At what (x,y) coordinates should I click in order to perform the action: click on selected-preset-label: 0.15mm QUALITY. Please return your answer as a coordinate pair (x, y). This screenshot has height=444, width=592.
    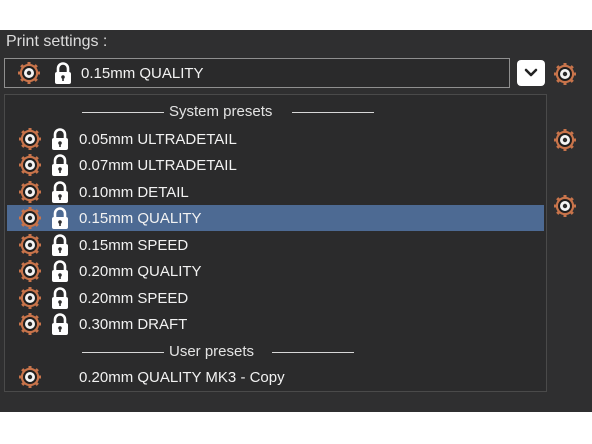
    Looking at the image, I should click on (142, 73).